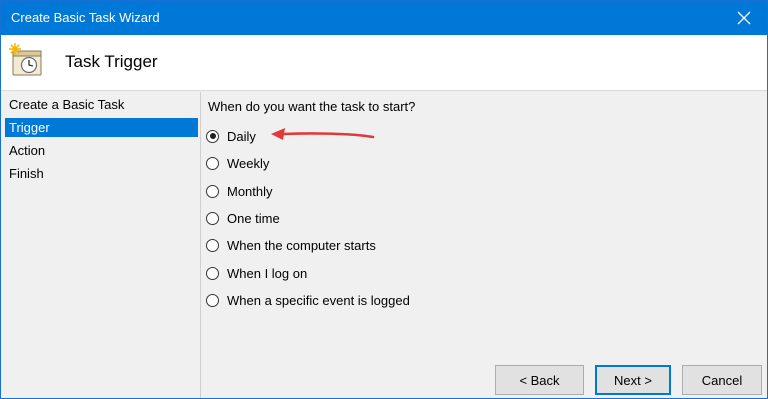 The height and width of the screenshot is (399, 768). I want to click on radio-weekly, so click(212, 163).